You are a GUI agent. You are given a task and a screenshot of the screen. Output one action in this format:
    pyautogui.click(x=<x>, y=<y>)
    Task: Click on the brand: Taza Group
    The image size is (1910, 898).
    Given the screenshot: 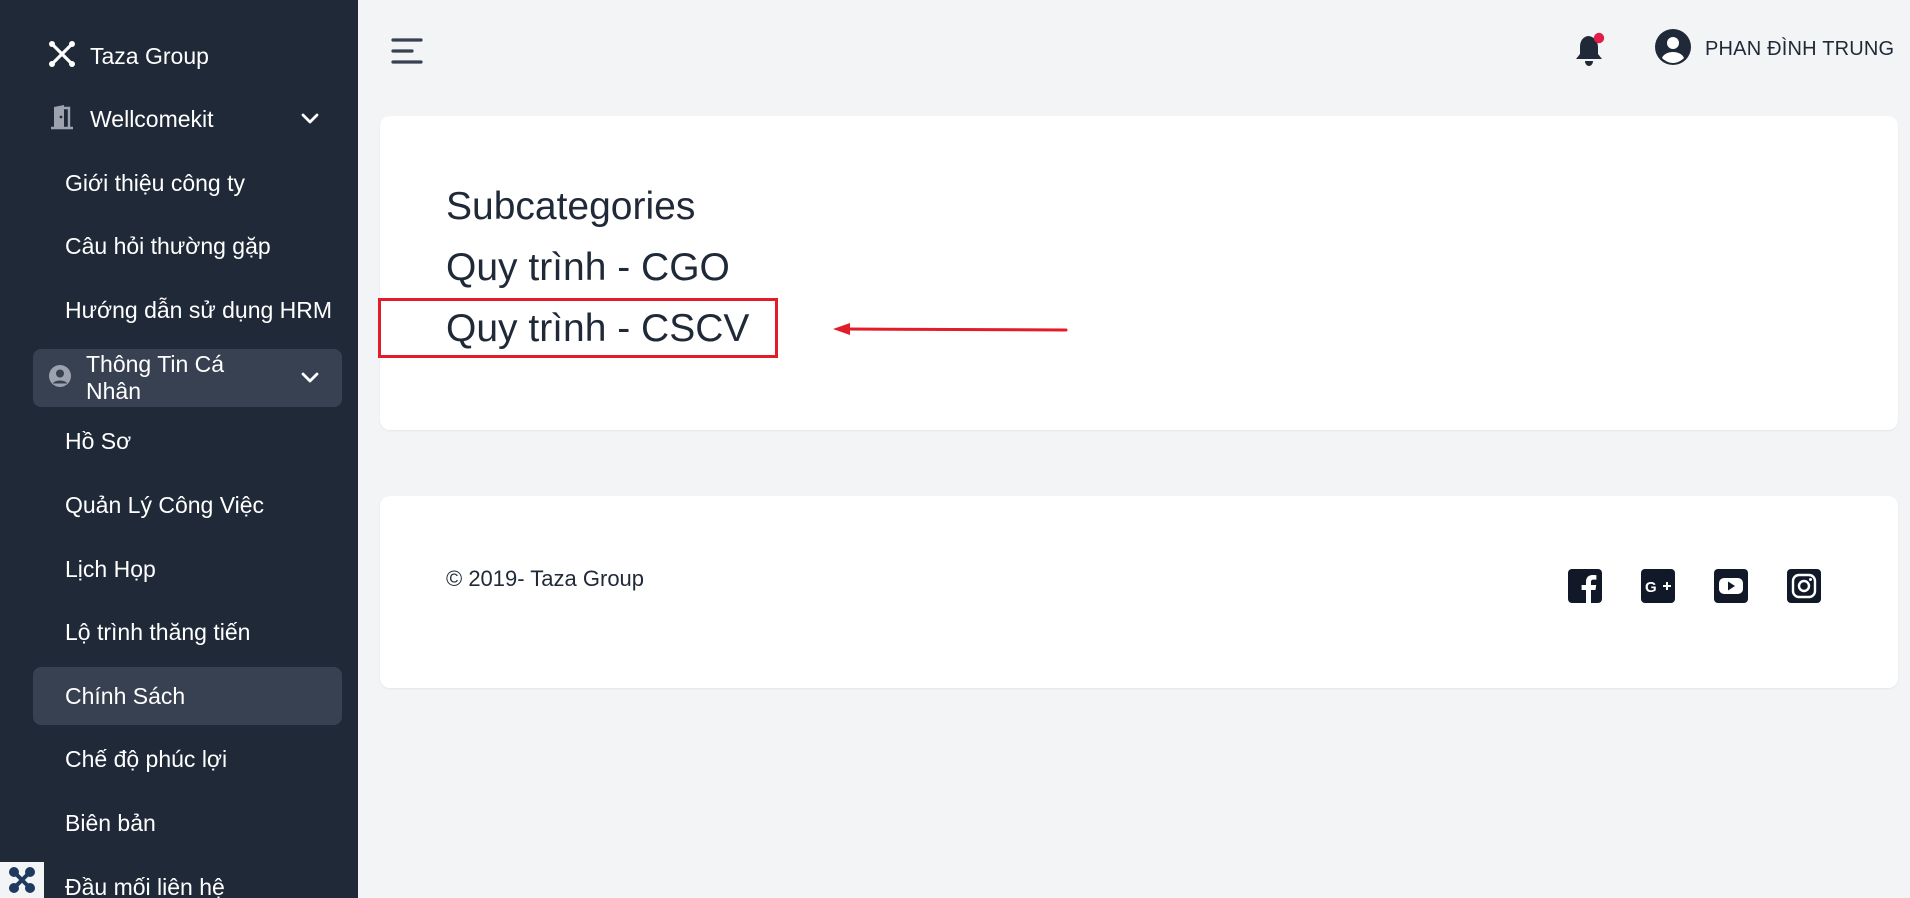 What is the action you would take?
    pyautogui.click(x=128, y=56)
    